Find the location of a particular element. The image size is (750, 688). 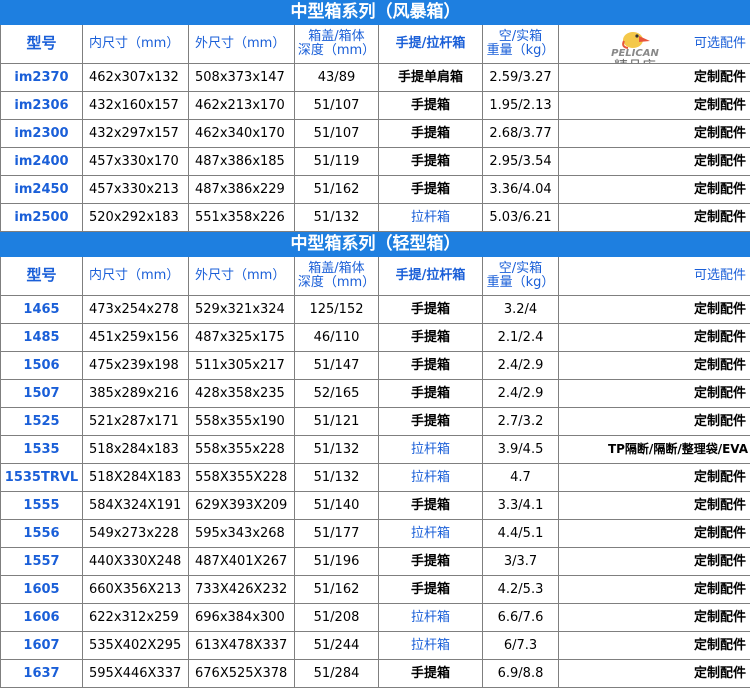

lid-depth-cell: 51/140 is located at coordinates (336, 505).